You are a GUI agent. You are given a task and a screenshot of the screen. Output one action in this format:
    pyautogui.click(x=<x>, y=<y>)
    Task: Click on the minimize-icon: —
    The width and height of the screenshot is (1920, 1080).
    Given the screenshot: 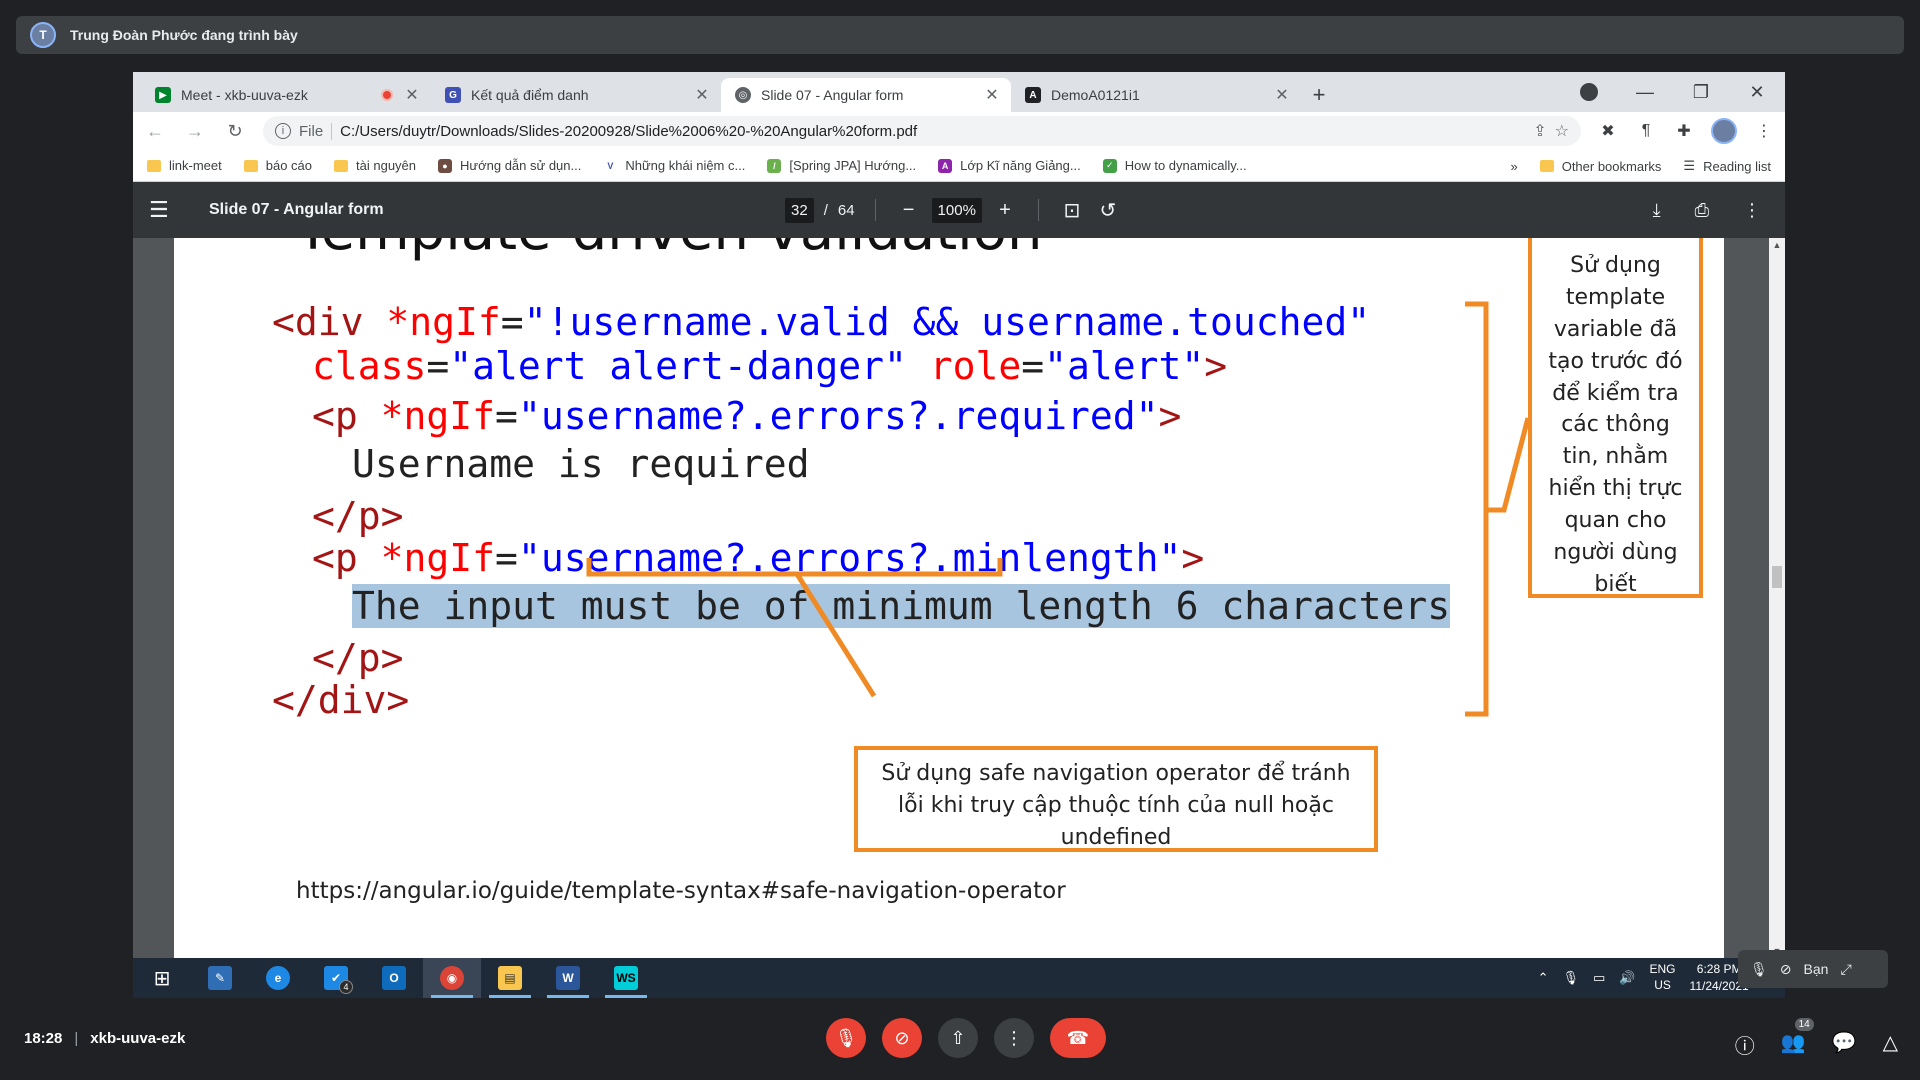 What is the action you would take?
    pyautogui.click(x=1645, y=92)
    